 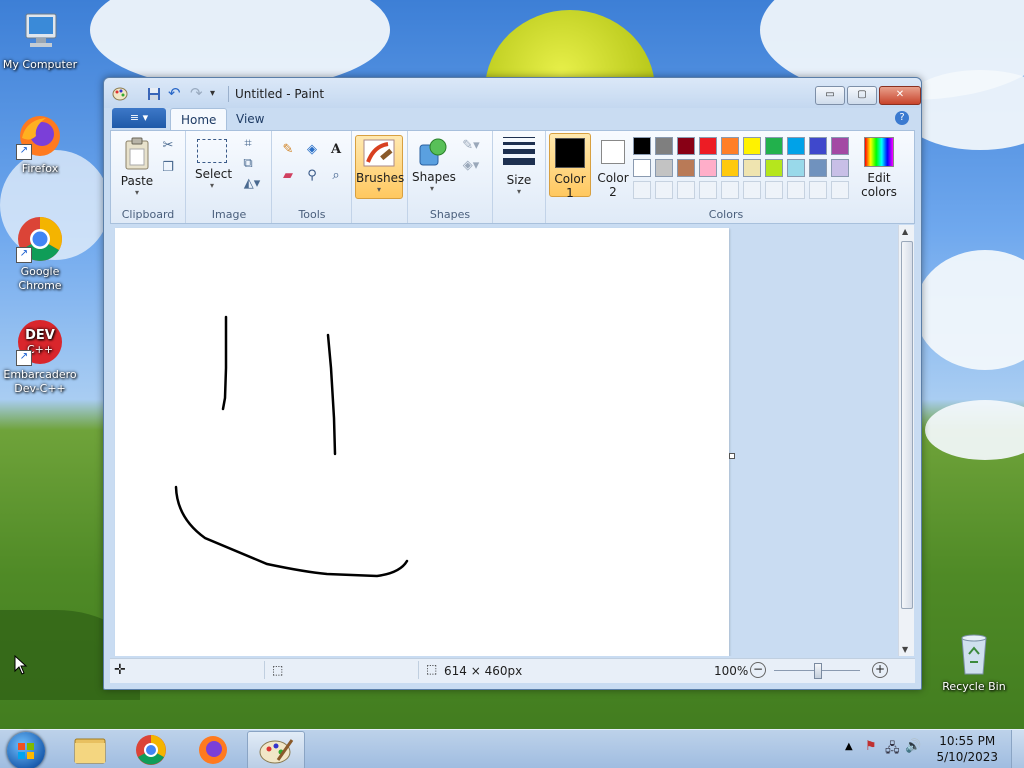 I want to click on system-tray: ▲ ⚑ 🖧 🔊 10:55 PM 5/10/2023, so click(x=931, y=749).